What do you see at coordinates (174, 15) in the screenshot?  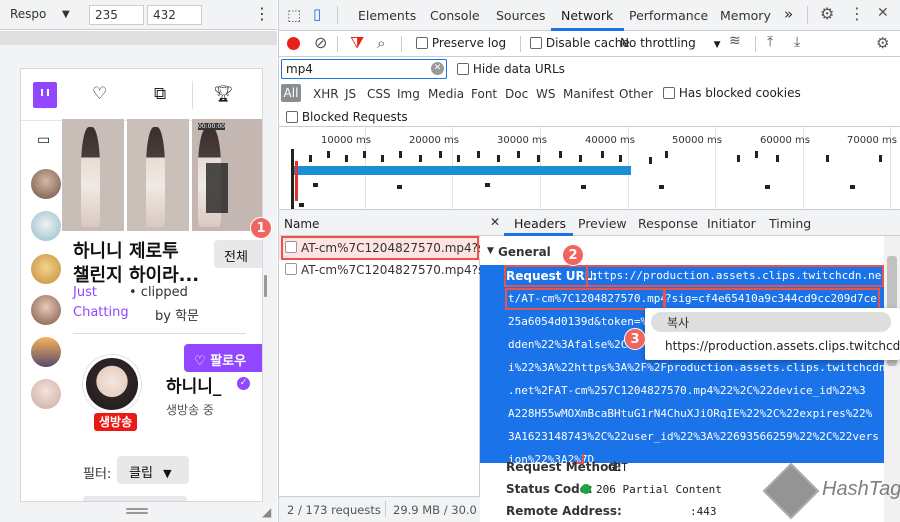 I see `height-input` at bounding box center [174, 15].